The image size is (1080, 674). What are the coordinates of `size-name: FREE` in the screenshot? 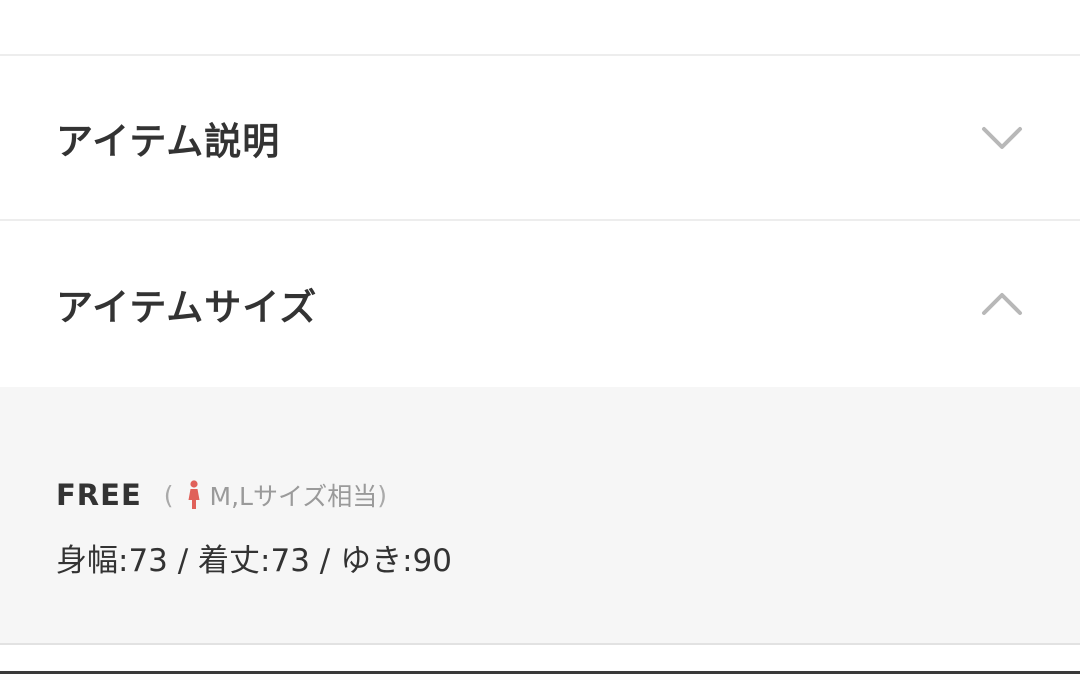 It's located at (99, 495).